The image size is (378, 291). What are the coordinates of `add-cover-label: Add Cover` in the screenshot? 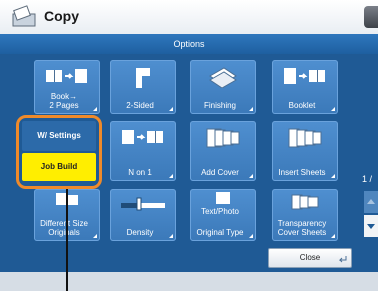 It's located at (220, 172).